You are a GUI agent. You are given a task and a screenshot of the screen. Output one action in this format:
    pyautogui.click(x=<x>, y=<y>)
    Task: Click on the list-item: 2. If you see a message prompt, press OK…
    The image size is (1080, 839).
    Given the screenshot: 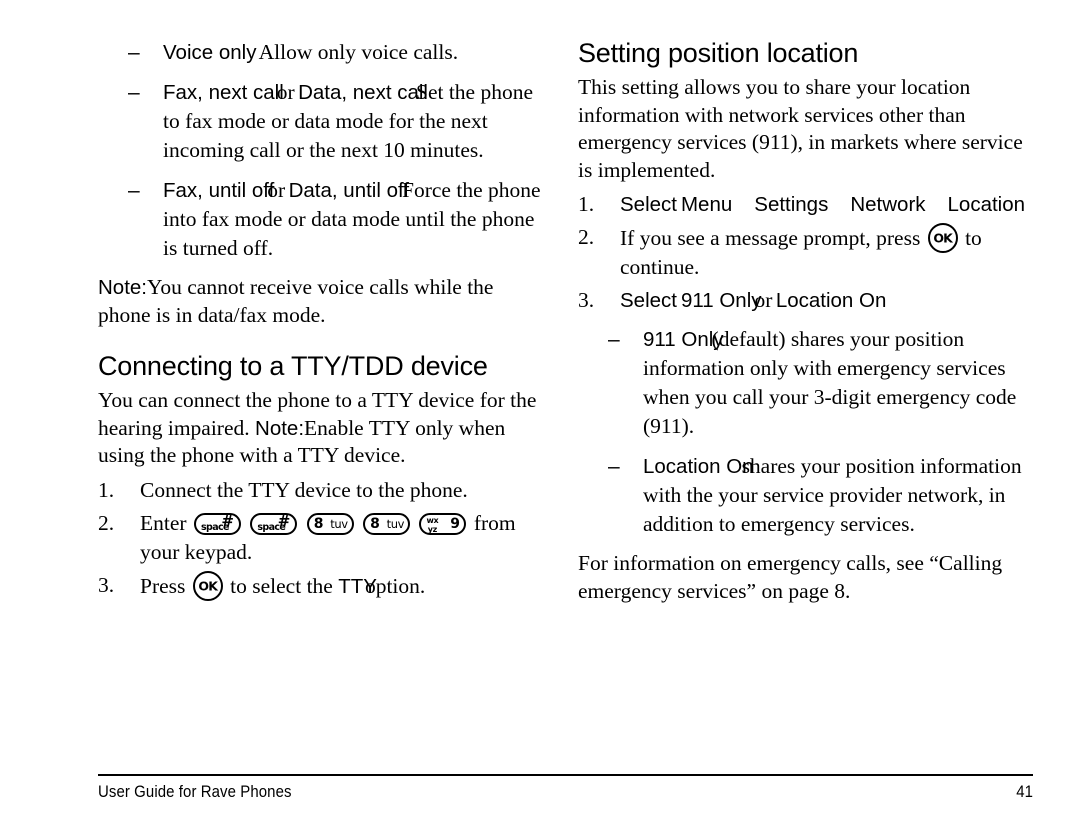 What is the action you would take?
    pyautogui.click(x=804, y=252)
    